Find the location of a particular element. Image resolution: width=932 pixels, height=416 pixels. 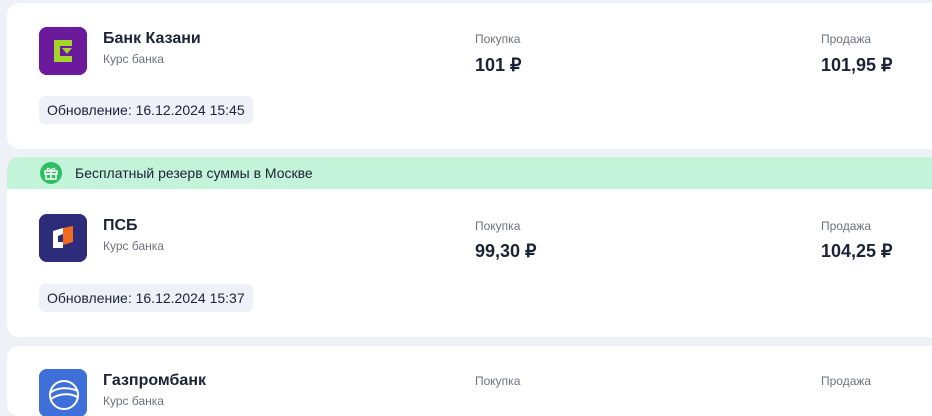

buy-rate: 99,30 ₽ is located at coordinates (506, 251).